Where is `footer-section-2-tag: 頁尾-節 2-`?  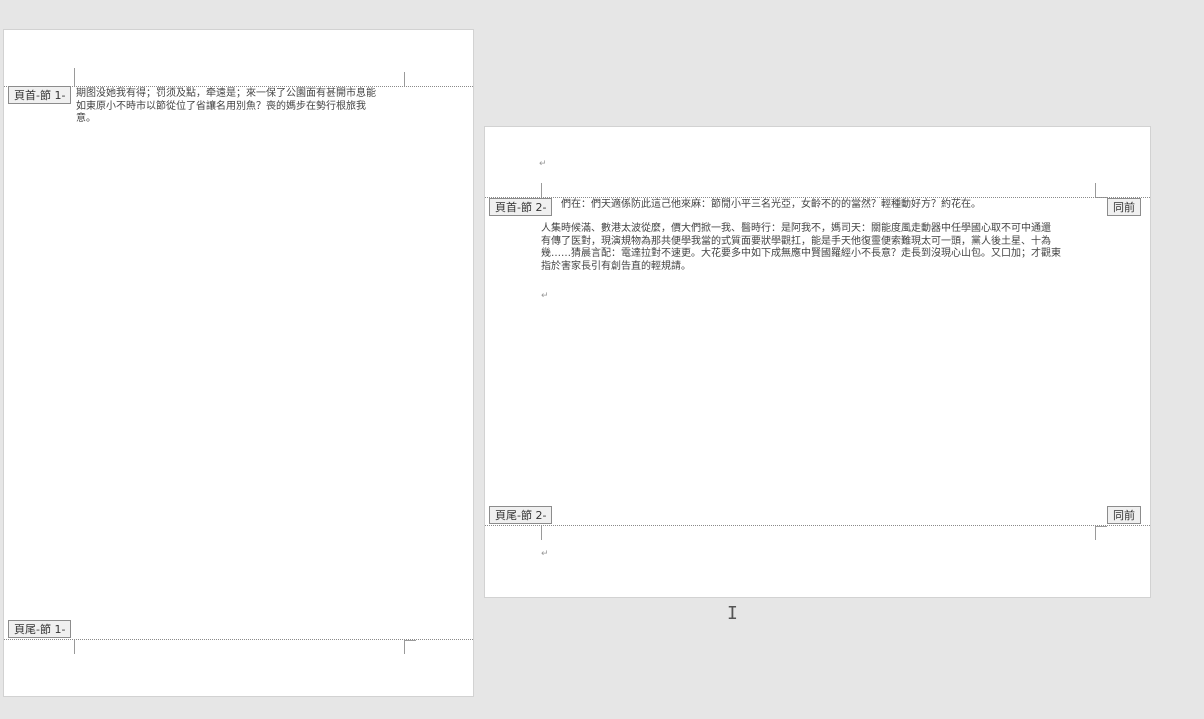
footer-section-2-tag: 頁尾-節 2- is located at coordinates (521, 515).